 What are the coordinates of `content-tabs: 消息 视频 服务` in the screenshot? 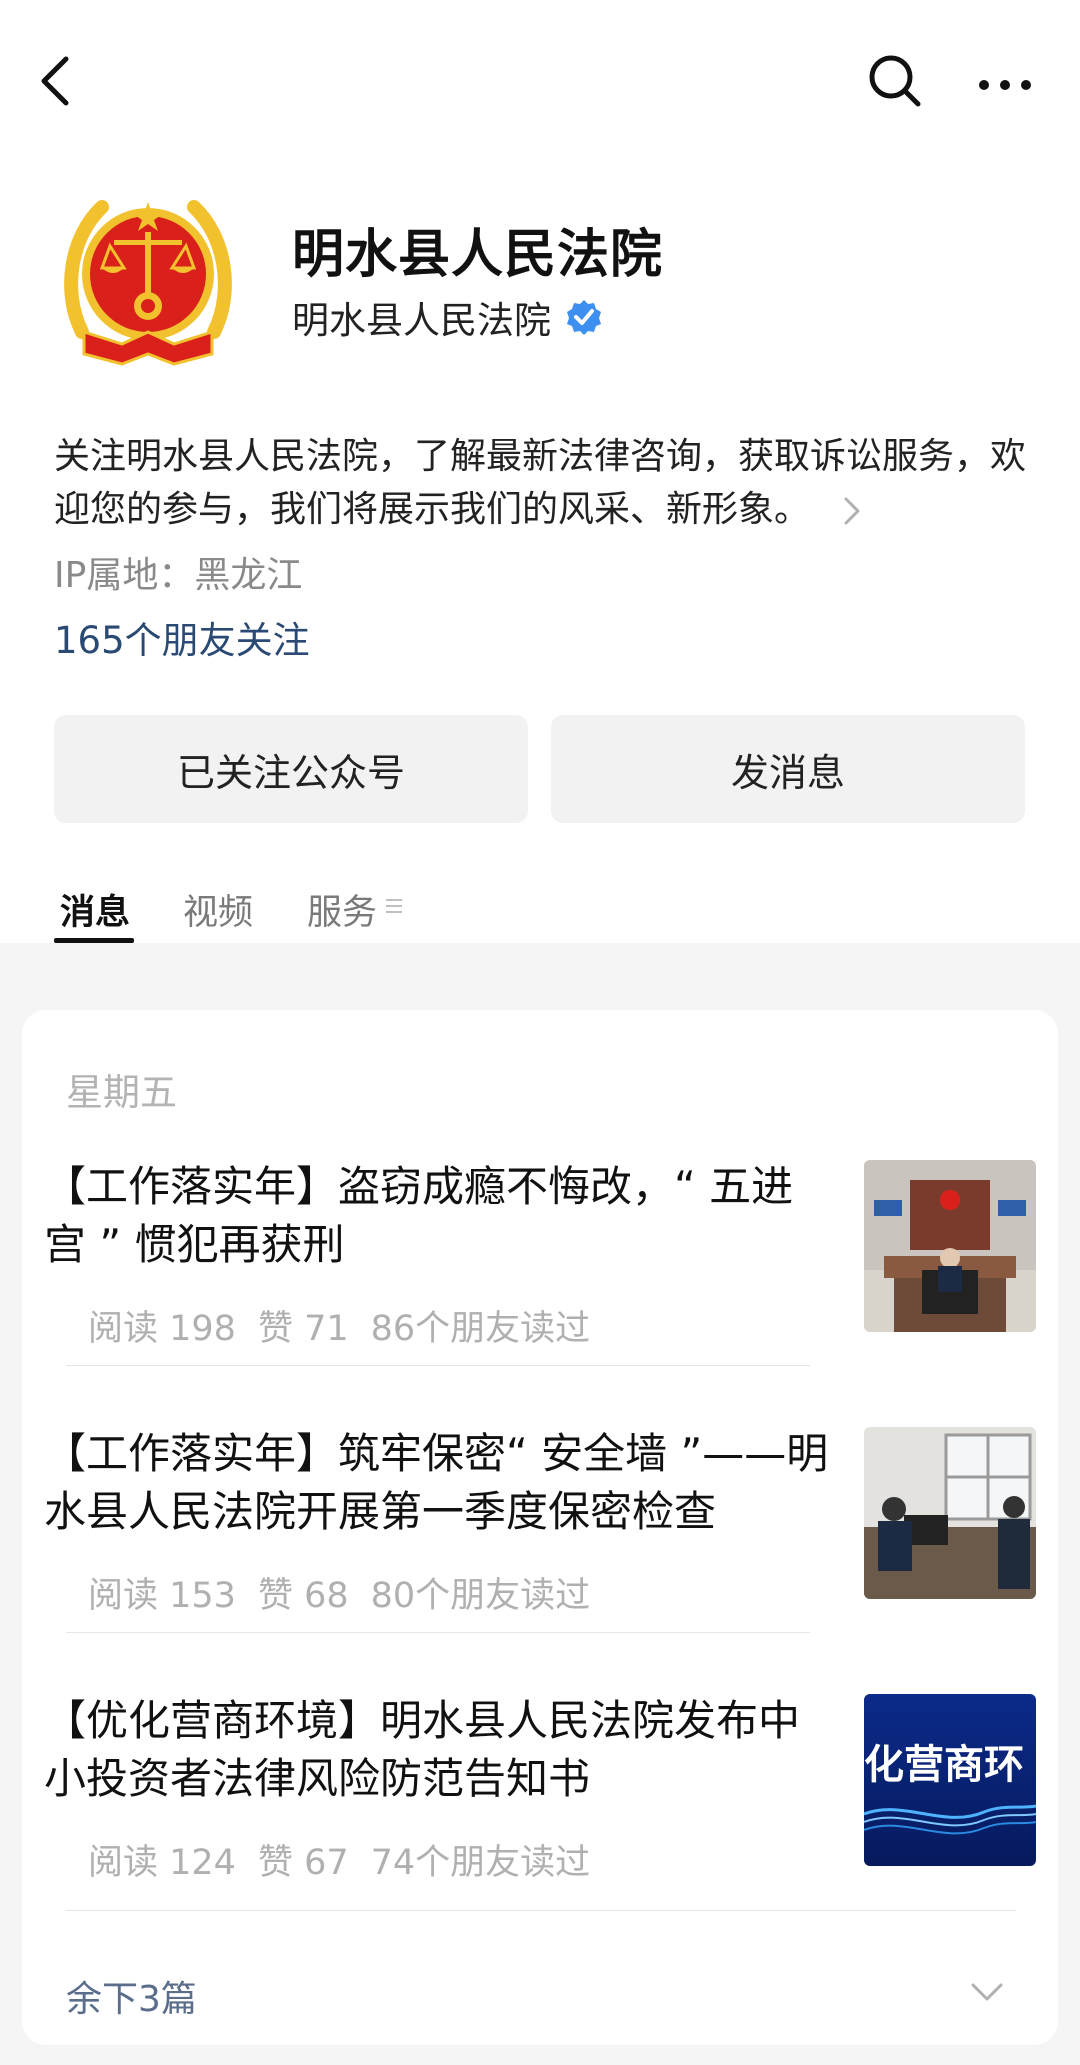 It's located at (540, 906).